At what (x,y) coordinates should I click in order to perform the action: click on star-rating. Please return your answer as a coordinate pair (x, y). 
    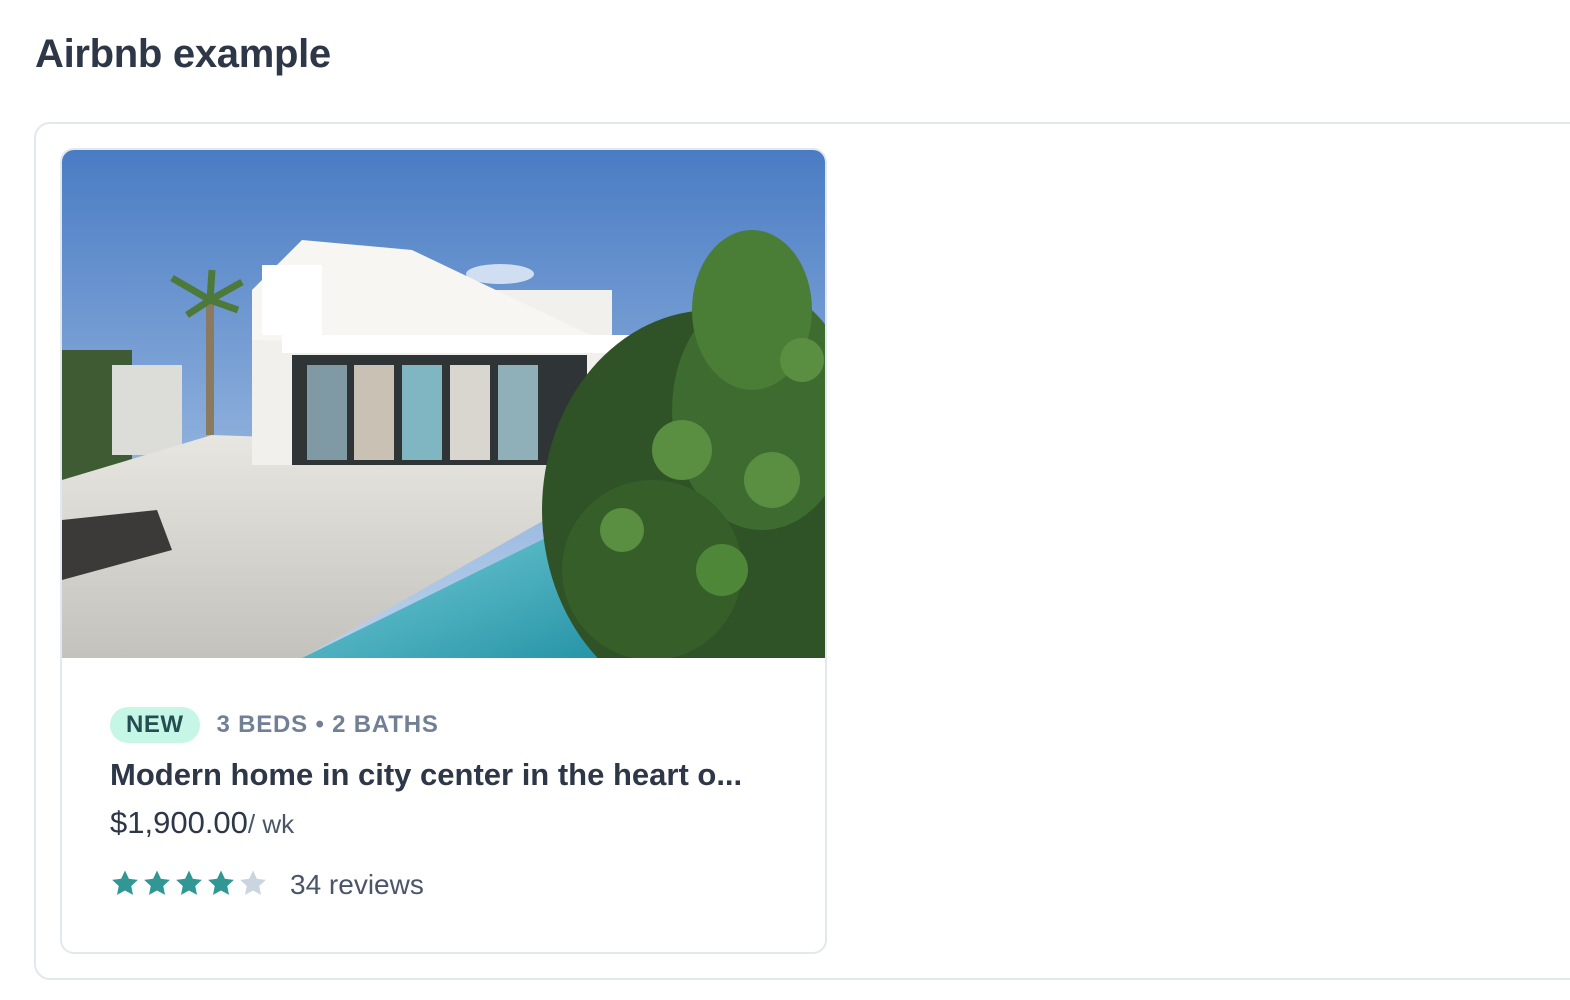
    Looking at the image, I should click on (190, 885).